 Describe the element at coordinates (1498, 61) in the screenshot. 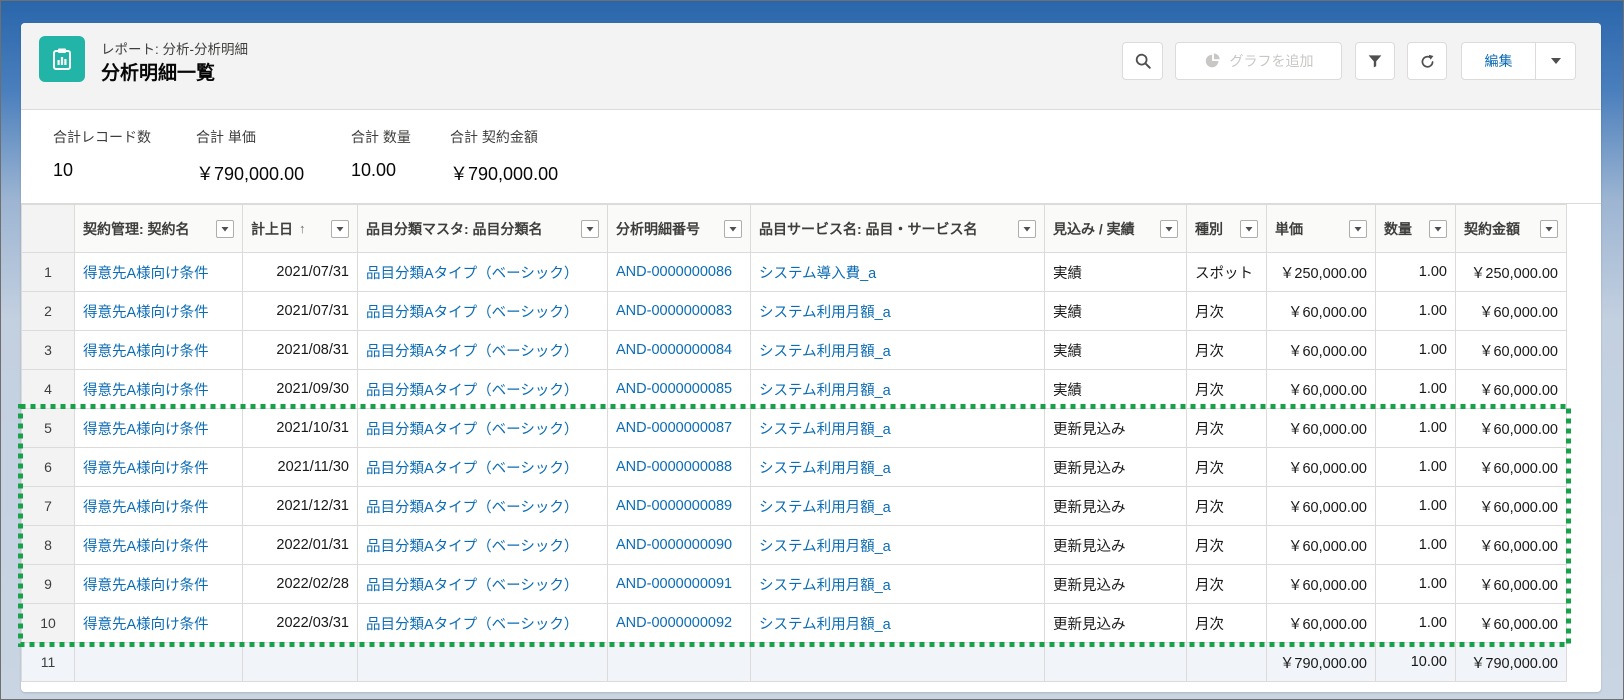

I see `edit-button: 編集` at that location.